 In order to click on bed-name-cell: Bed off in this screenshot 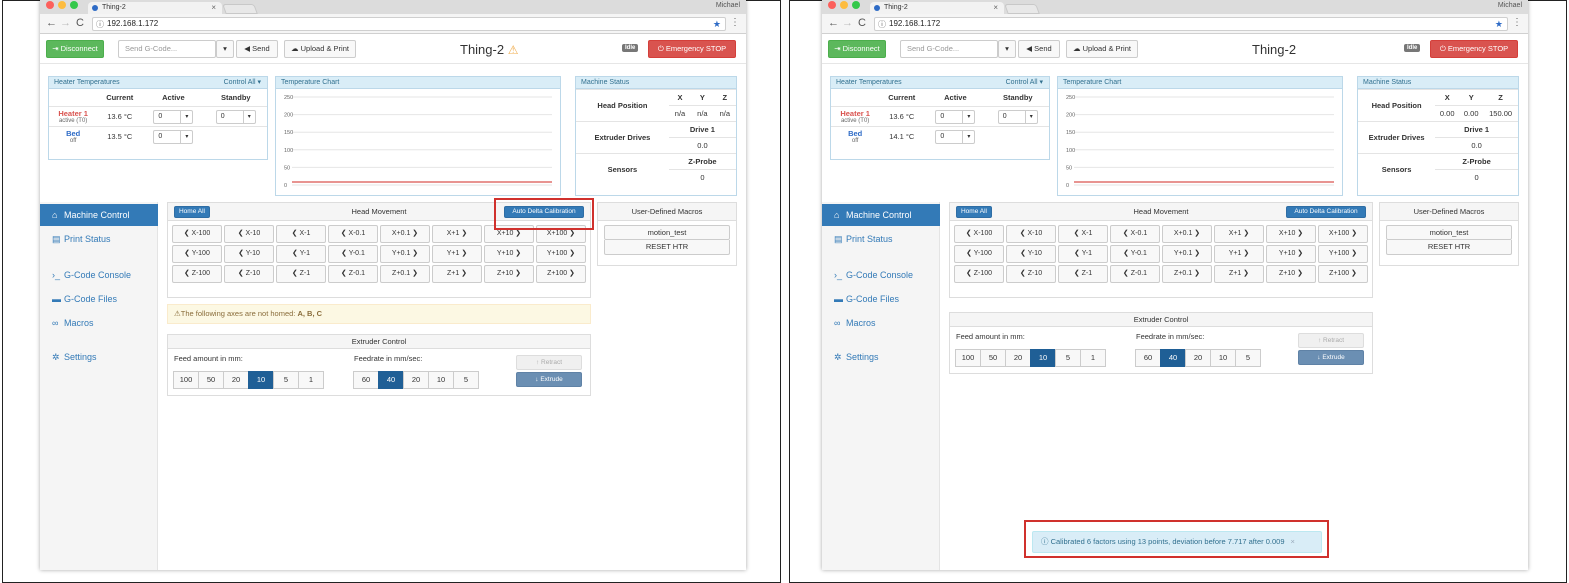, I will do `click(855, 136)`.